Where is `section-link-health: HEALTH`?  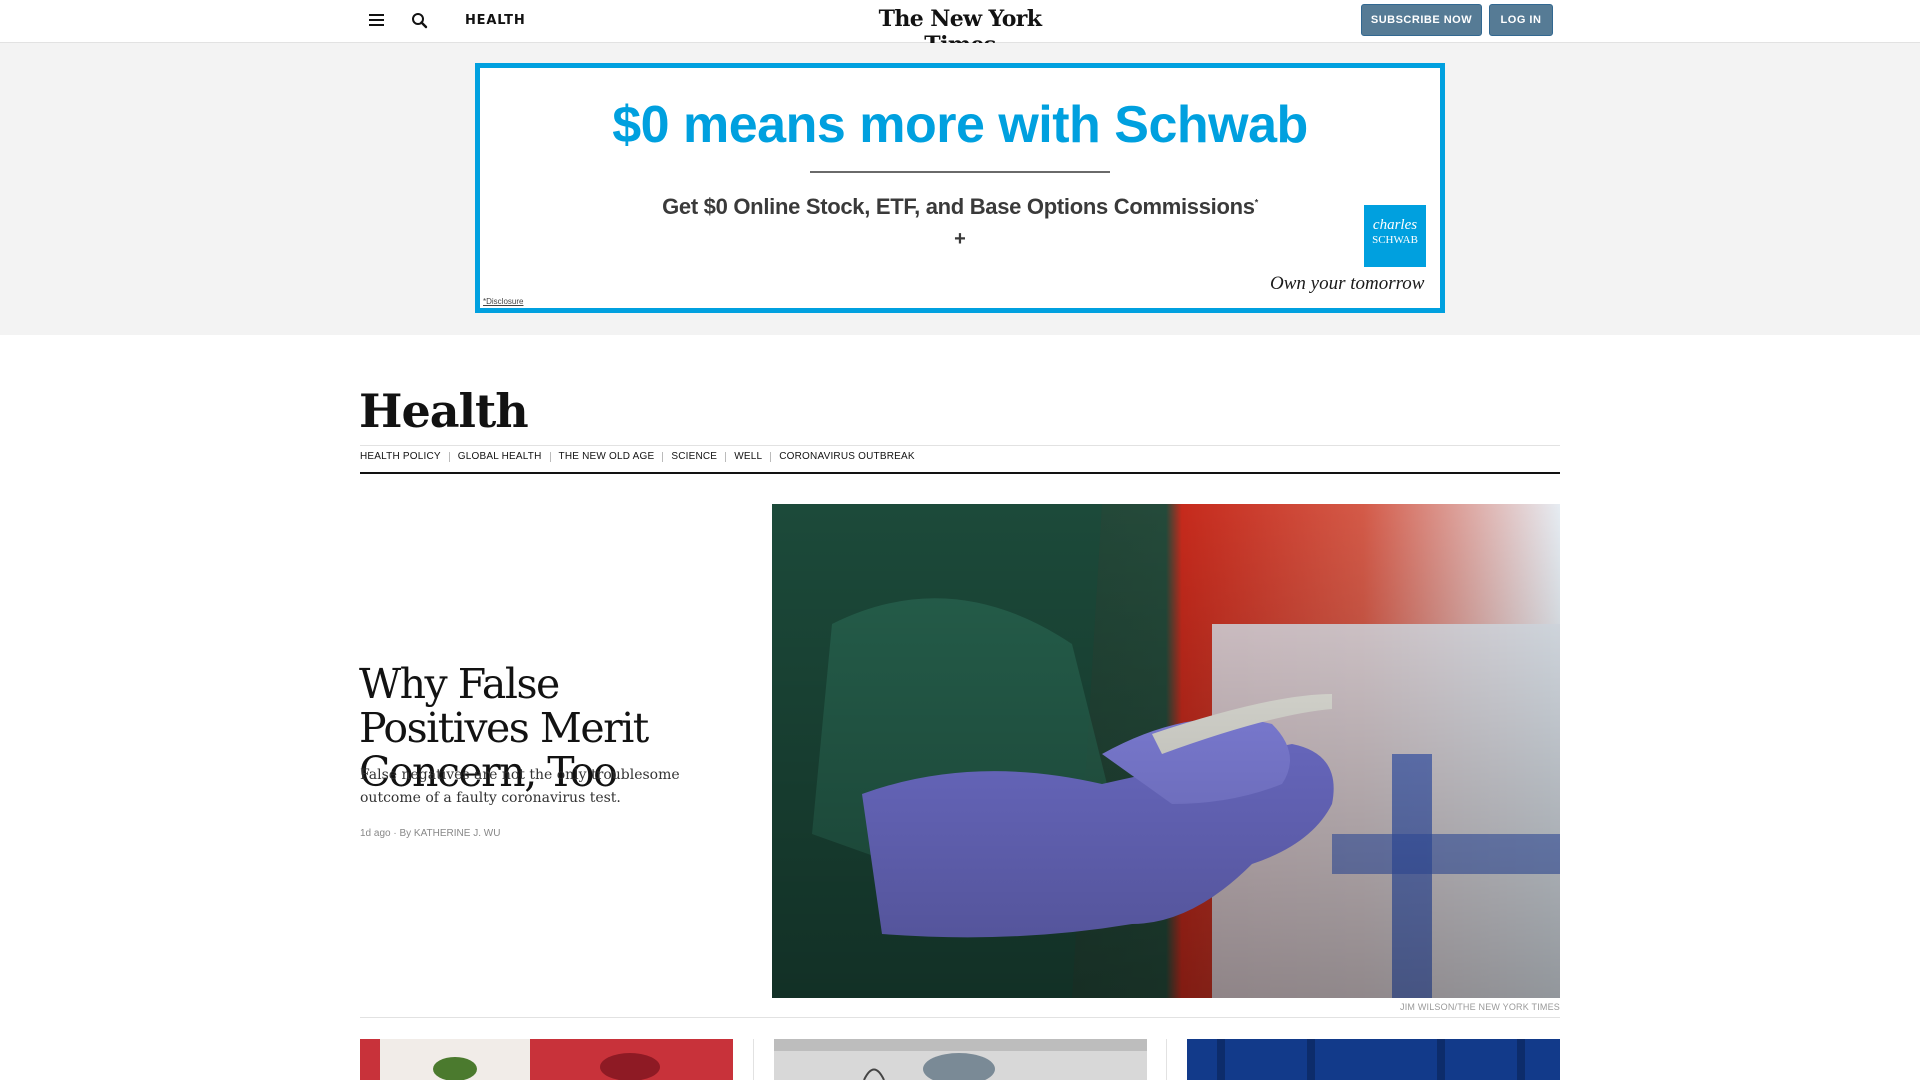
section-link-health: HEALTH is located at coordinates (495, 20).